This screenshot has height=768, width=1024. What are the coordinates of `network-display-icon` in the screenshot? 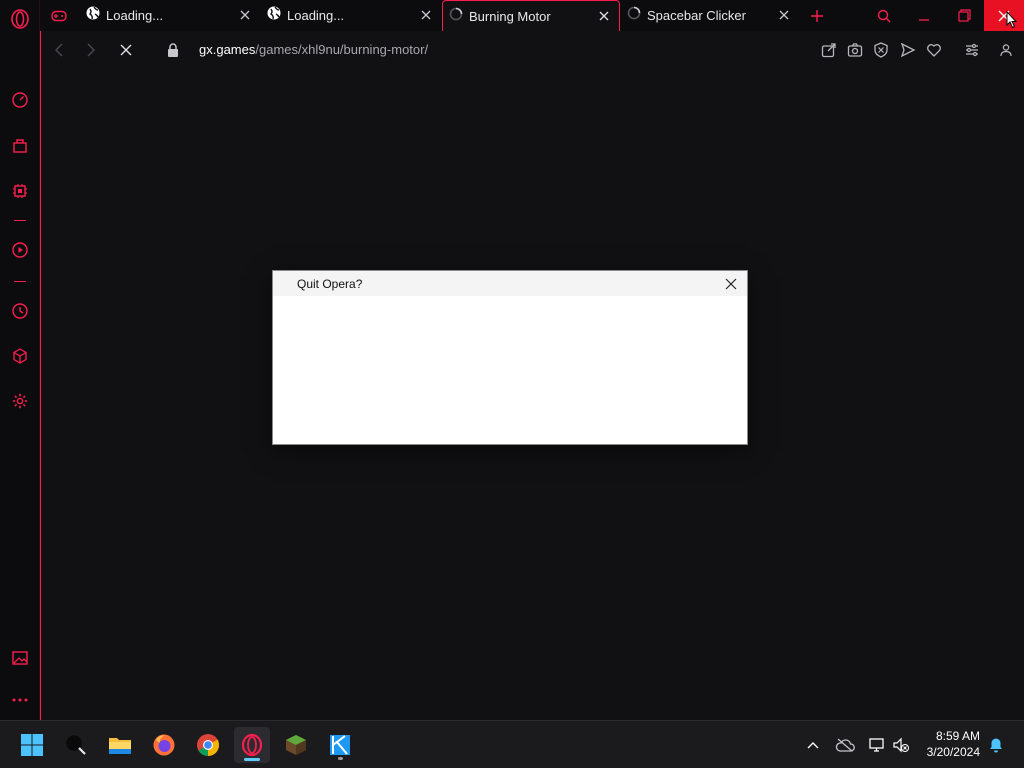 It's located at (877, 745).